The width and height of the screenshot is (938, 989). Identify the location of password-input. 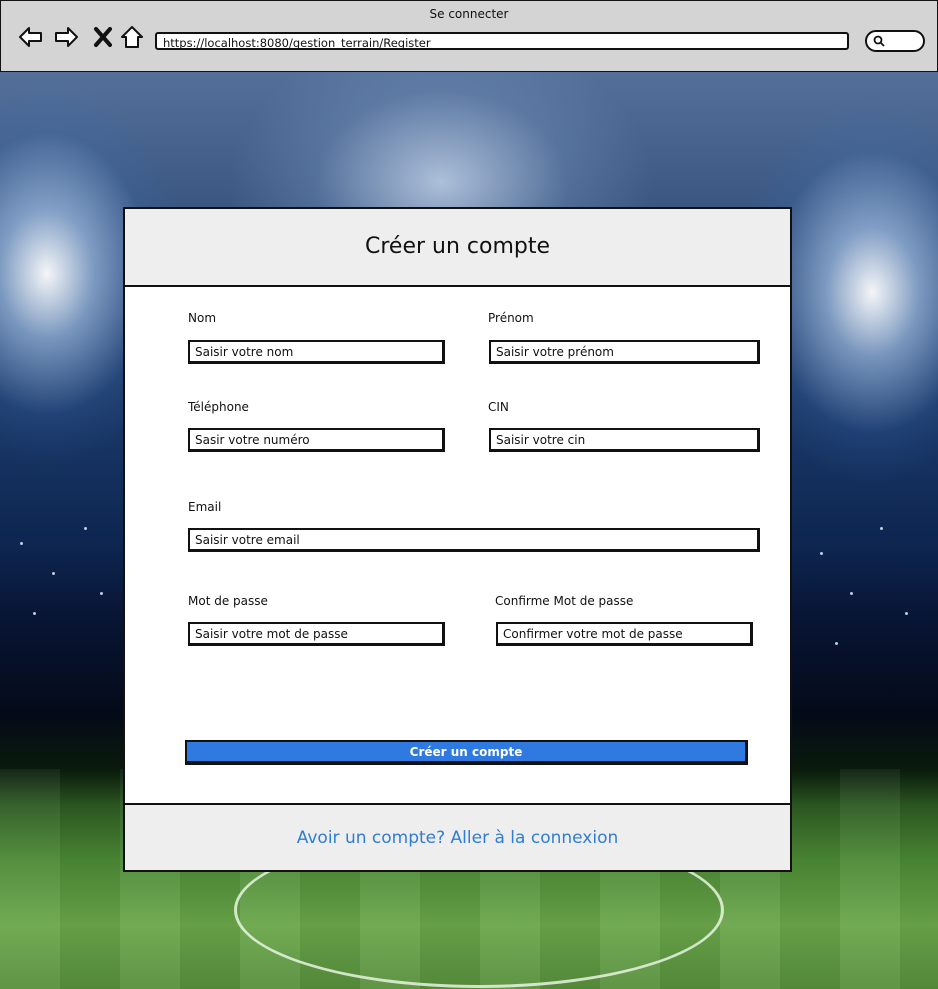
(316, 634).